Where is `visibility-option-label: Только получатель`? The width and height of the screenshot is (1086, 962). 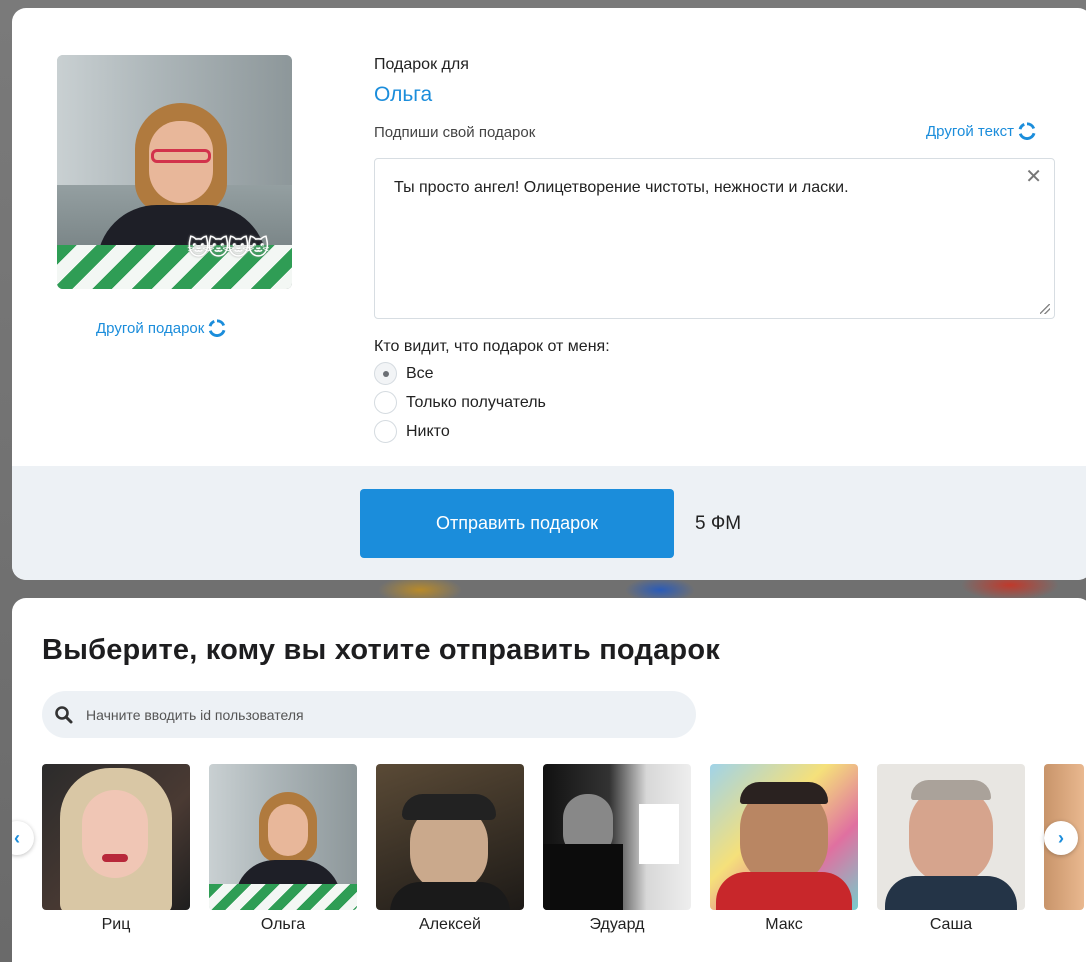
visibility-option-label: Только получатель is located at coordinates (476, 402).